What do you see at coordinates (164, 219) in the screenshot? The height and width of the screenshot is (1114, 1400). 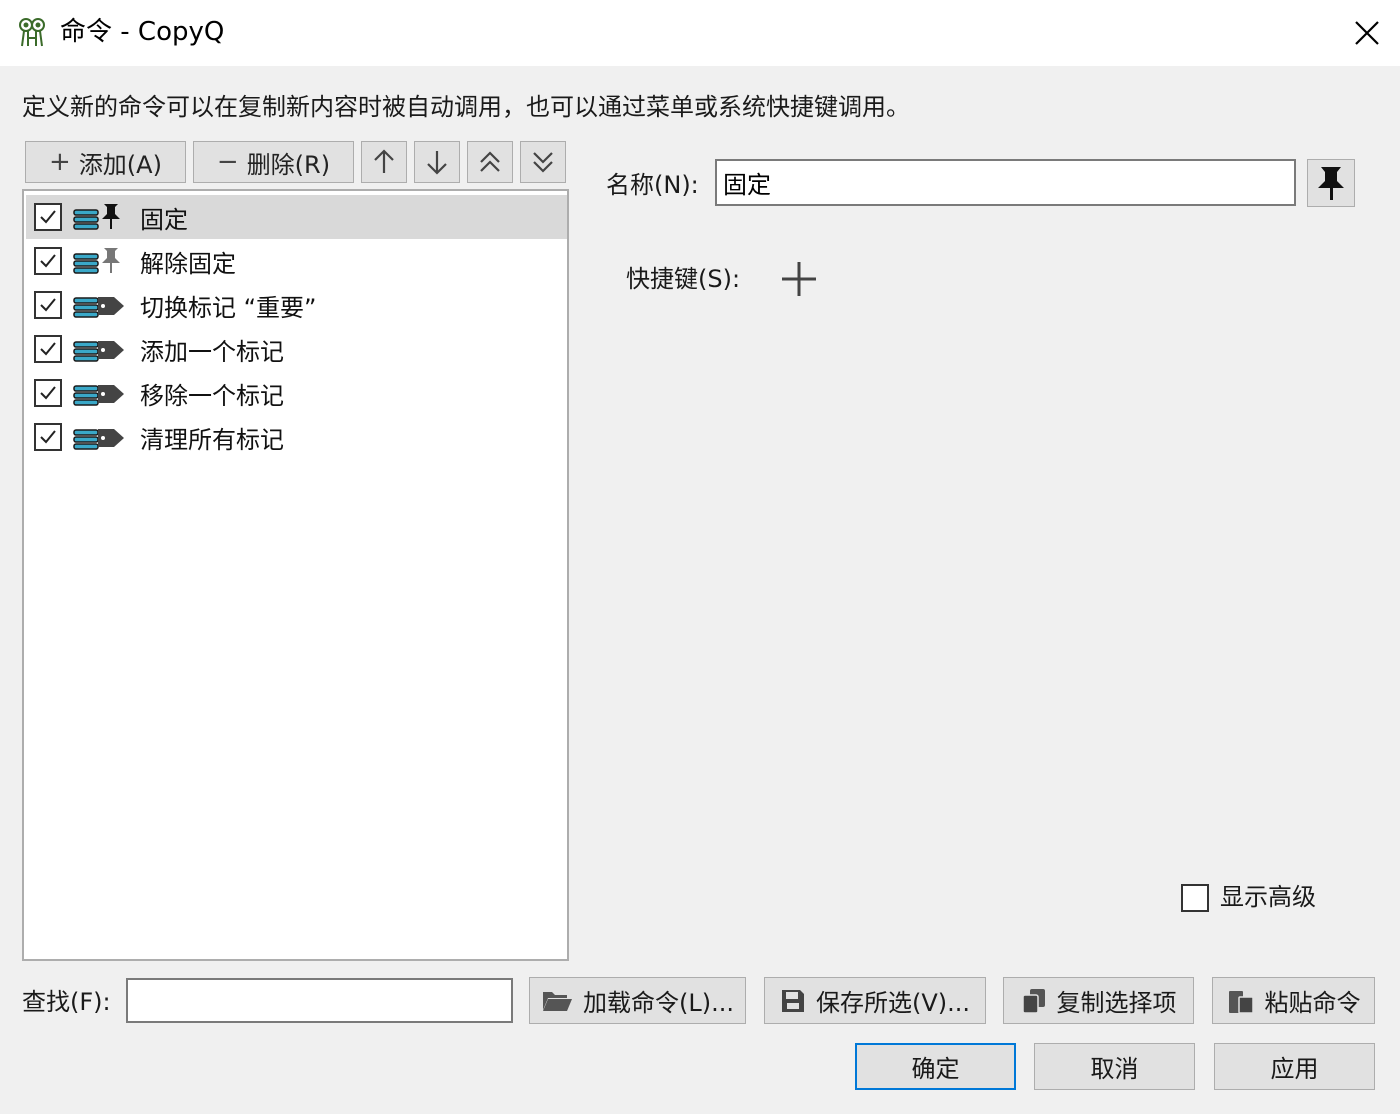 I see `command-label: 固定` at bounding box center [164, 219].